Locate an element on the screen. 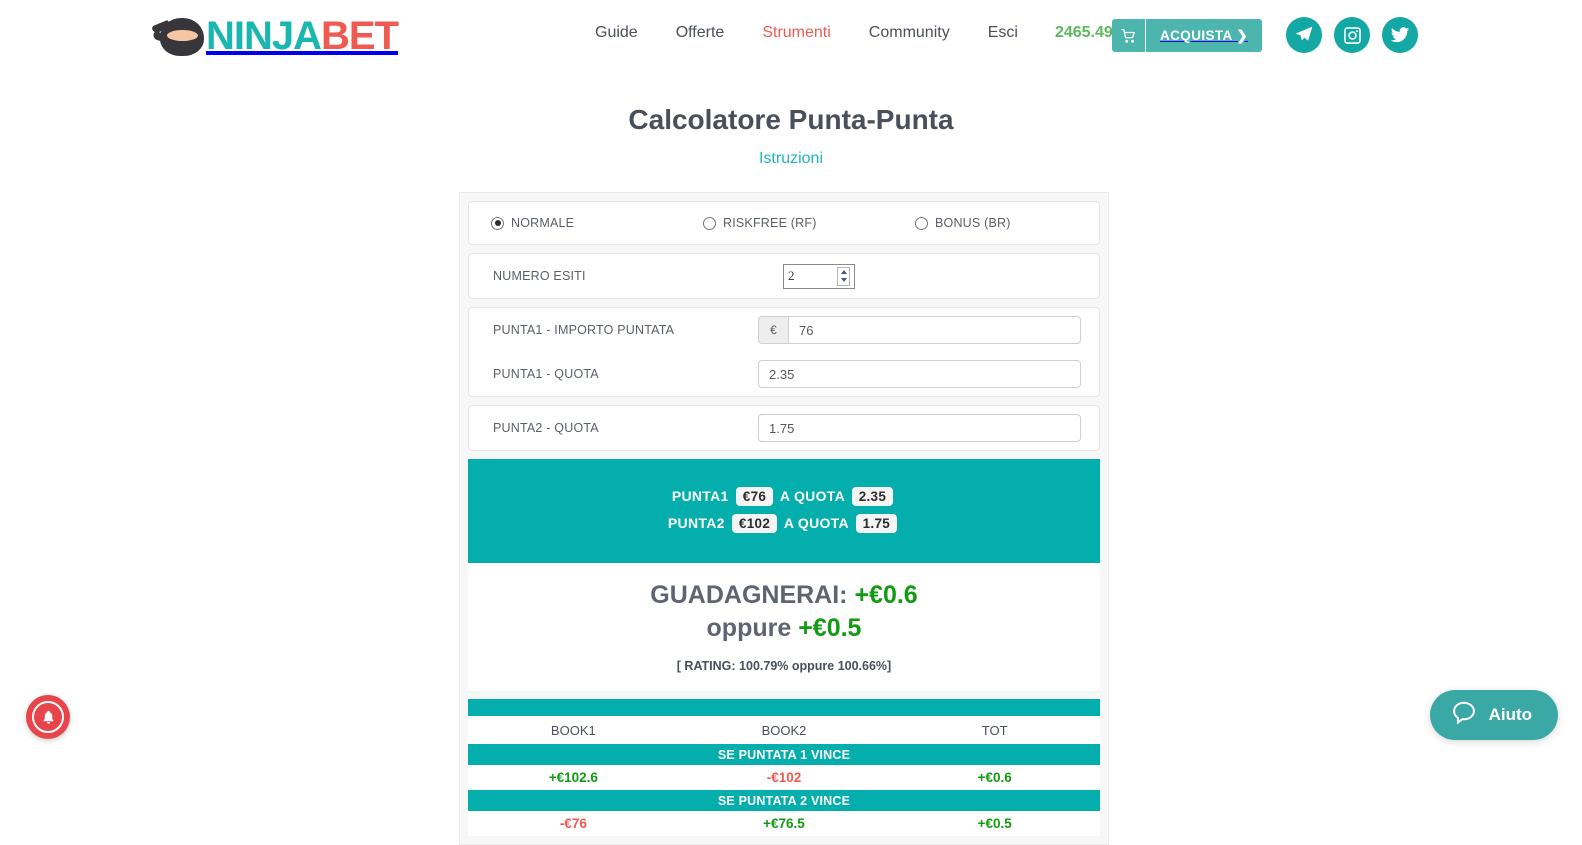 The height and width of the screenshot is (845, 1582). gain-value-2: +€0.5 is located at coordinates (829, 628).